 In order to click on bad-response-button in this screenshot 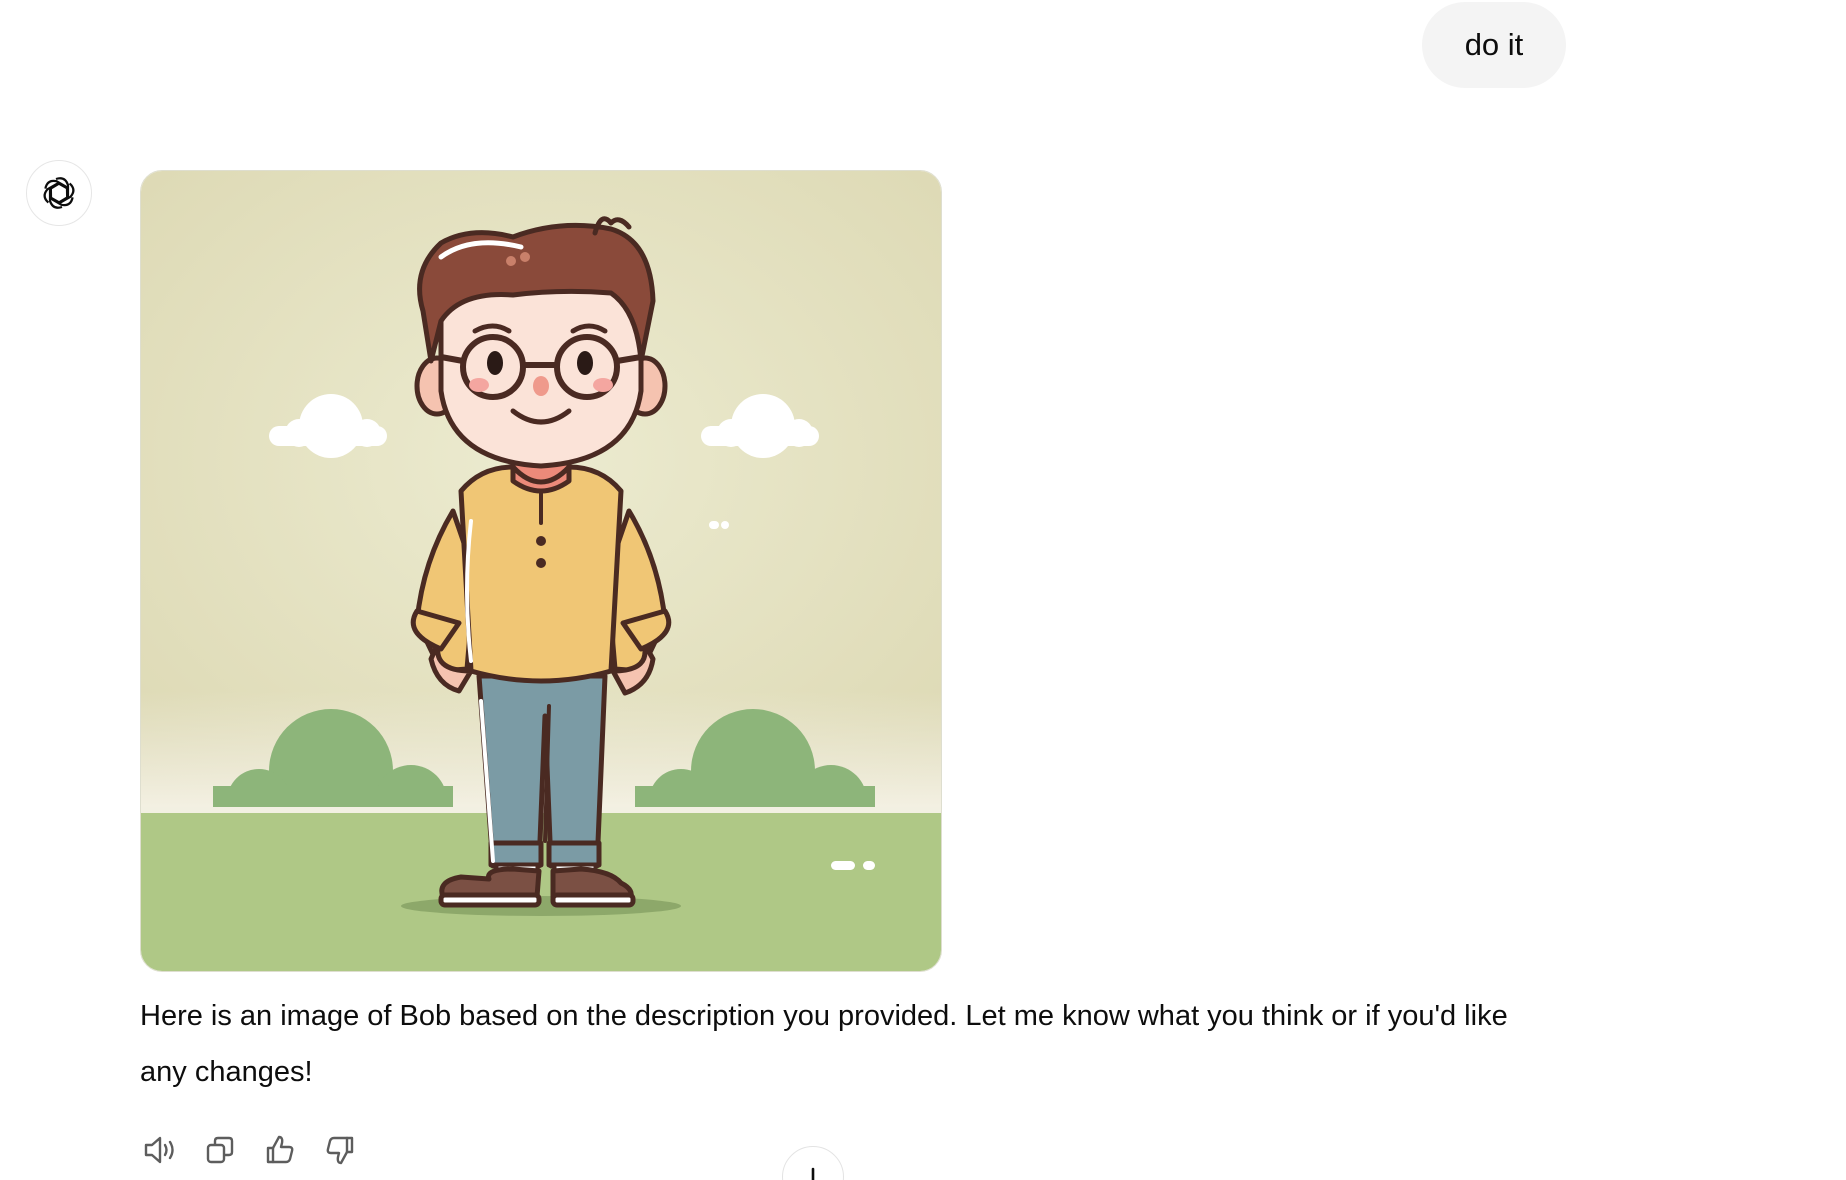, I will do `click(340, 1150)`.